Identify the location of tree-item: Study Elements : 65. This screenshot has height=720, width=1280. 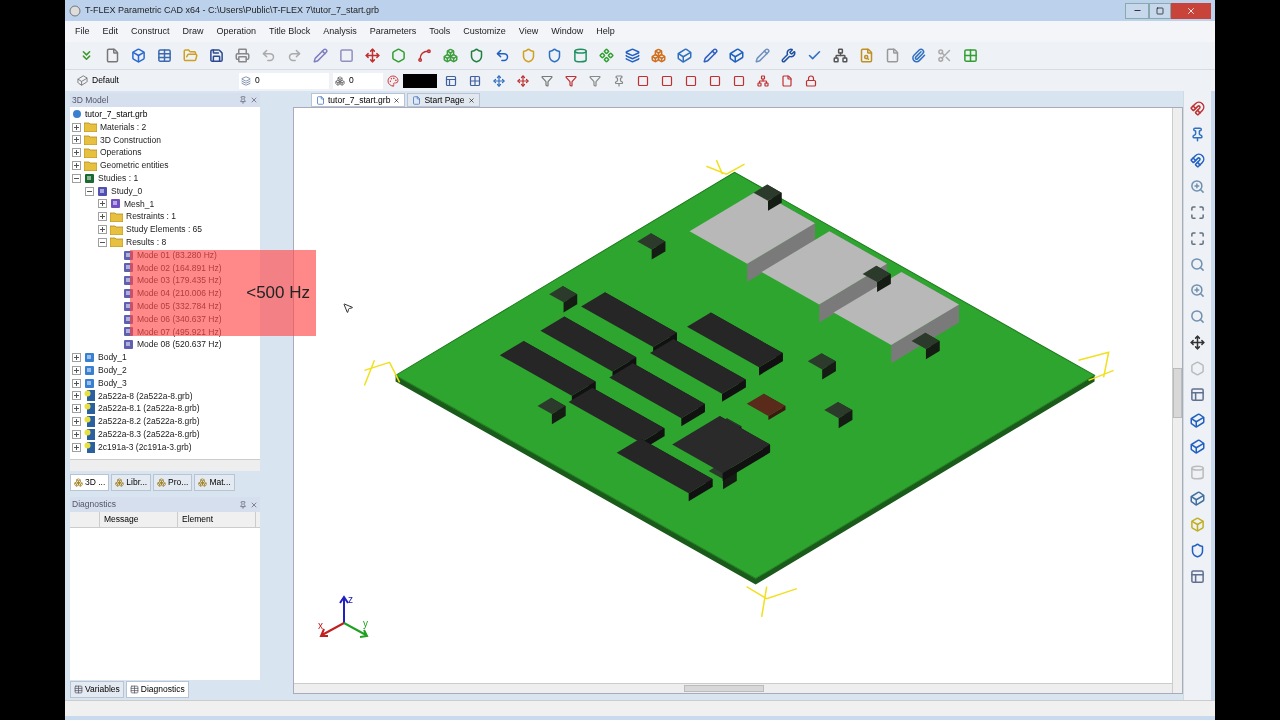
(164, 229).